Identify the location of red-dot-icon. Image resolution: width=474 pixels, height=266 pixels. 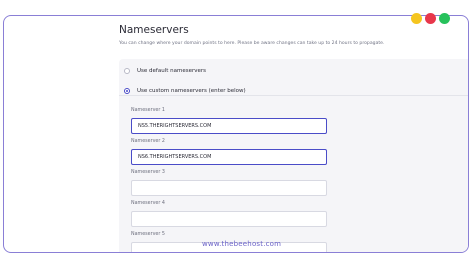
(430, 18).